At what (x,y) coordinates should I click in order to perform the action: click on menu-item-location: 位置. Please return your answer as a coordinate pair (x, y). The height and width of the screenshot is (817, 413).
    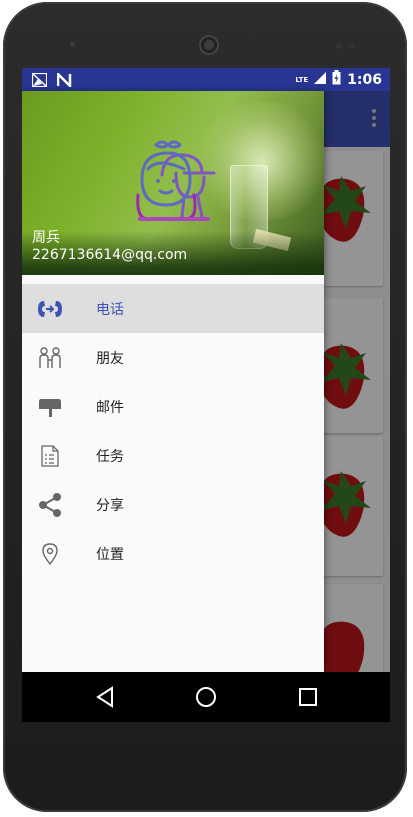
    Looking at the image, I should click on (173, 553).